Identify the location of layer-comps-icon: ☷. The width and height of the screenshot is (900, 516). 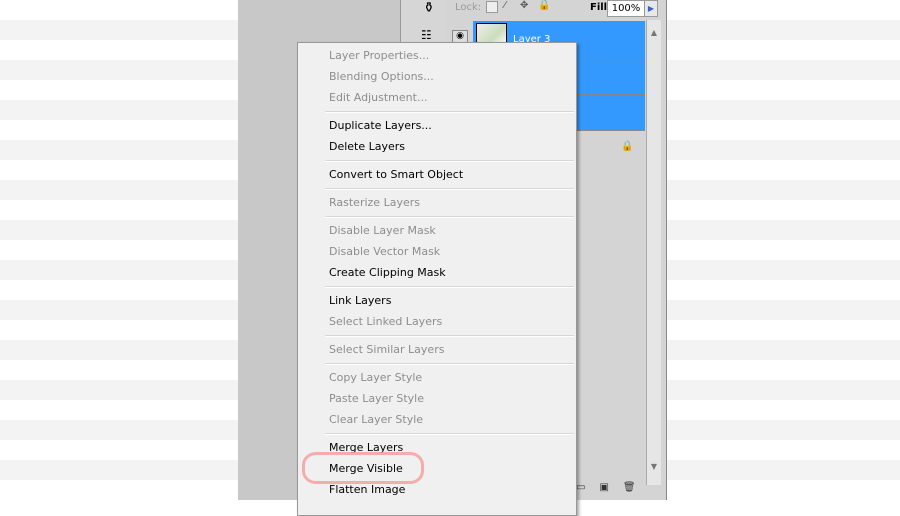
(426, 35).